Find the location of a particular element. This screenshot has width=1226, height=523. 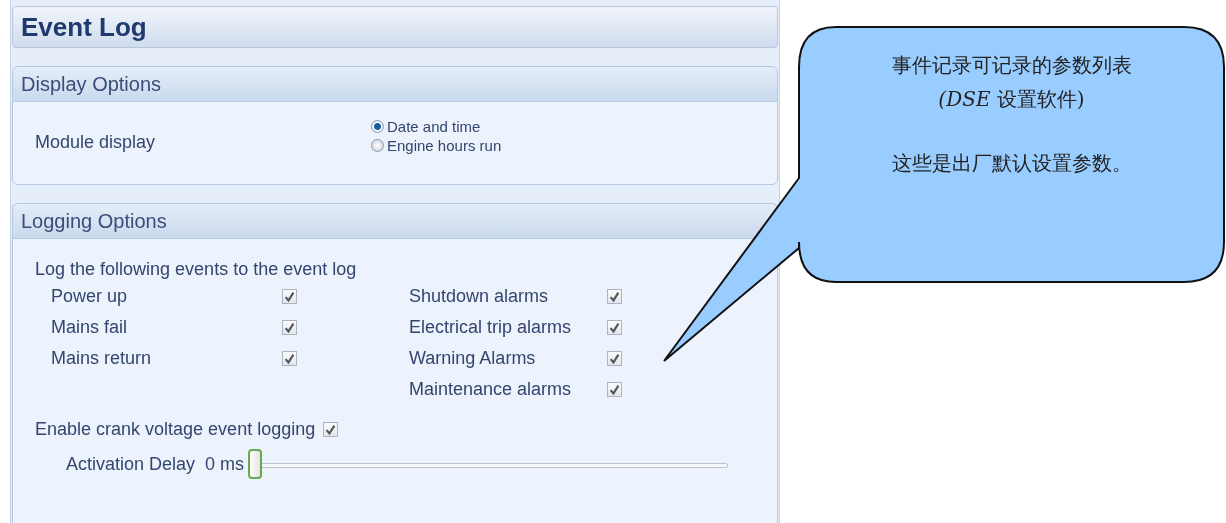

slider-value: 0 ms is located at coordinates (225, 464).